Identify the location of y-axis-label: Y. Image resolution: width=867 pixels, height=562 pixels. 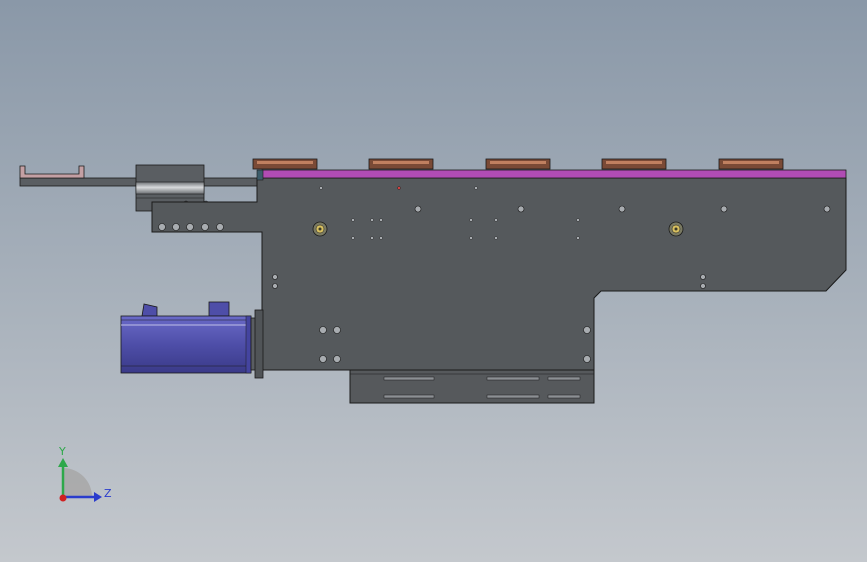
(62, 451).